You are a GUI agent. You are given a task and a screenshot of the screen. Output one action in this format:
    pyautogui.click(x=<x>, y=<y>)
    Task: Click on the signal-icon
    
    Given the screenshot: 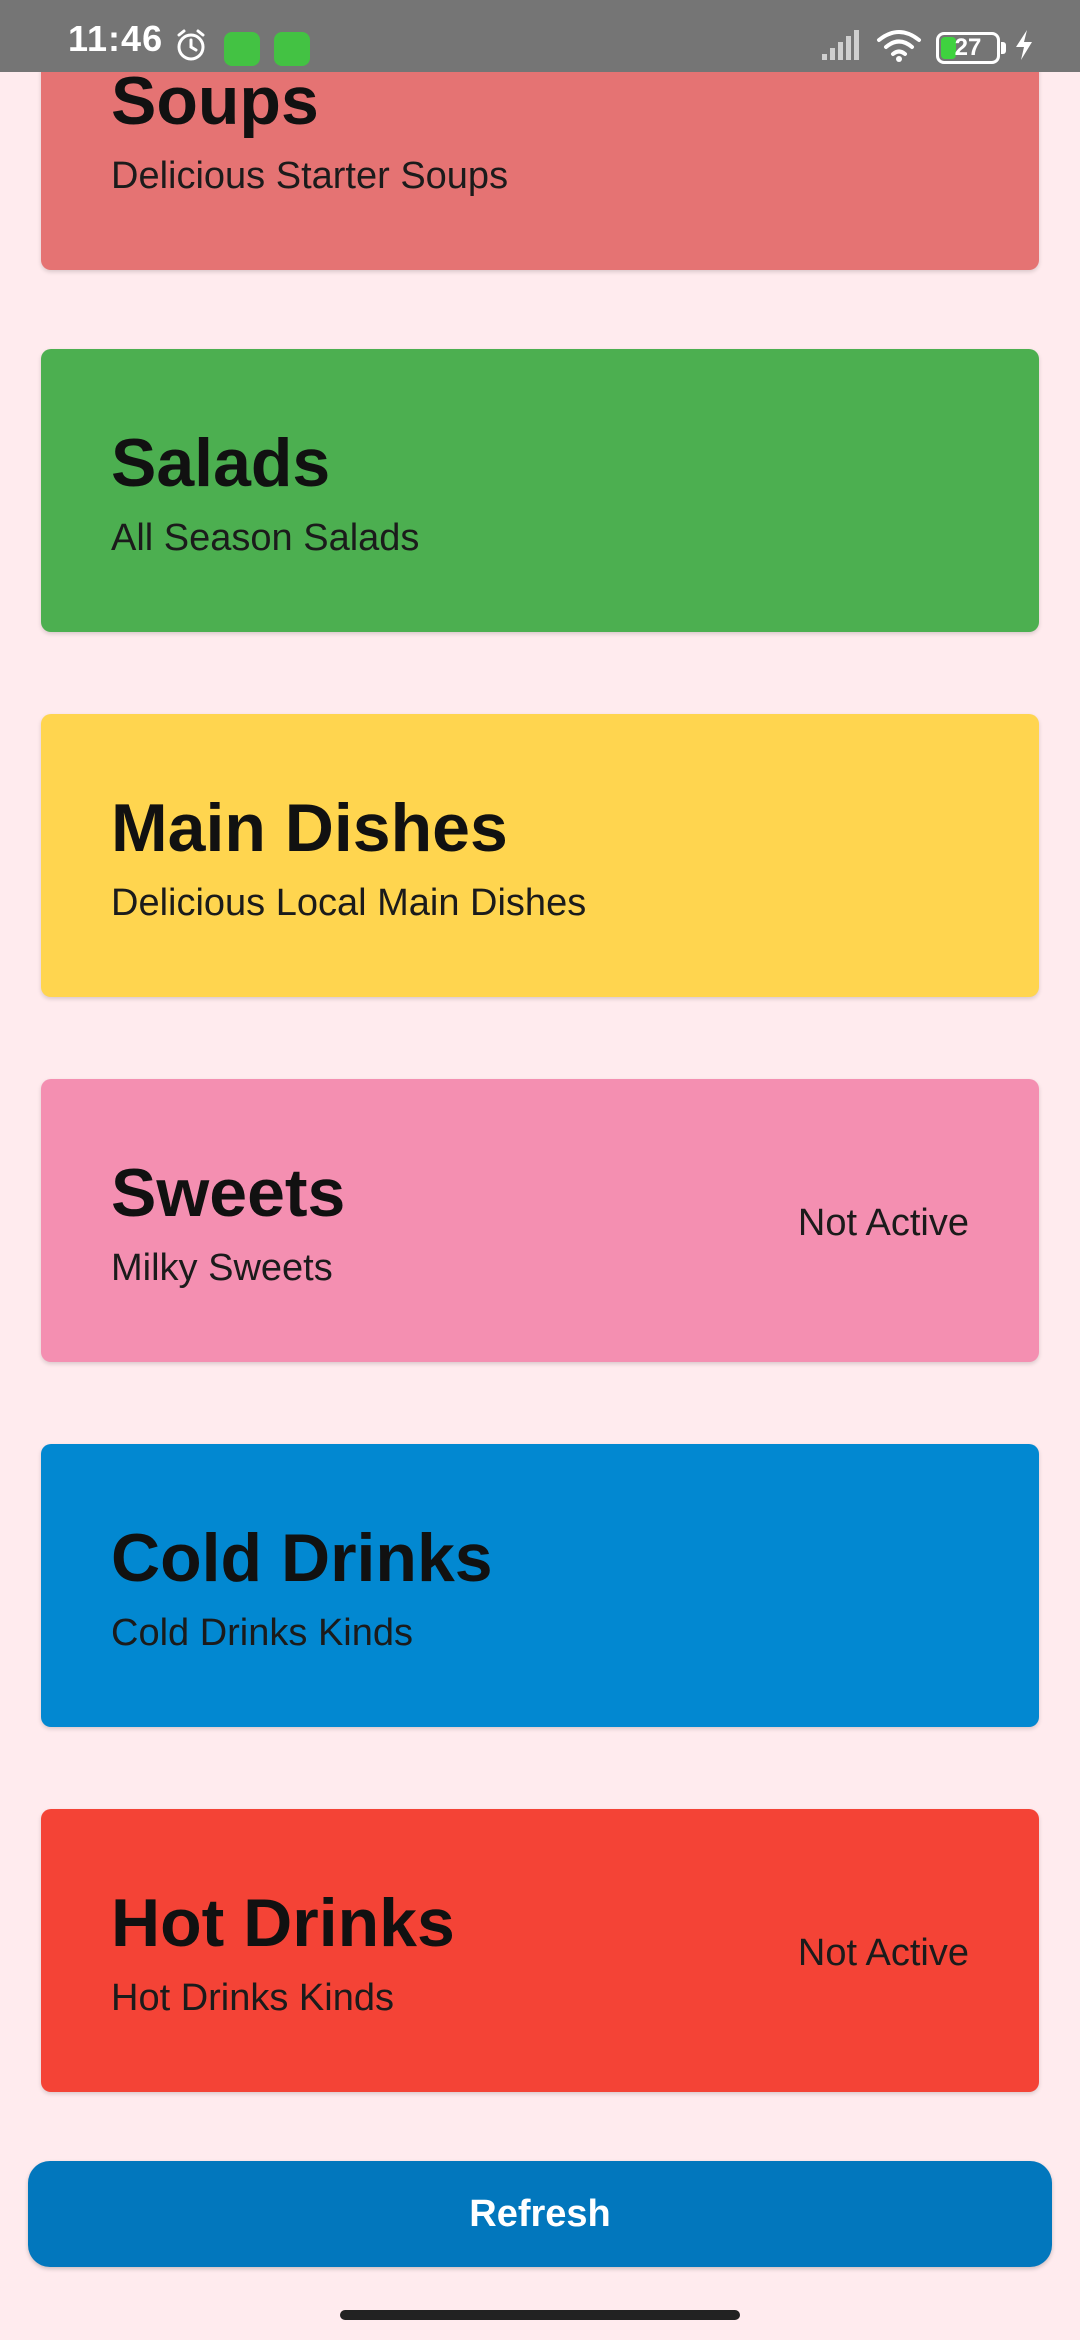 What is the action you would take?
    pyautogui.click(x=840, y=45)
    